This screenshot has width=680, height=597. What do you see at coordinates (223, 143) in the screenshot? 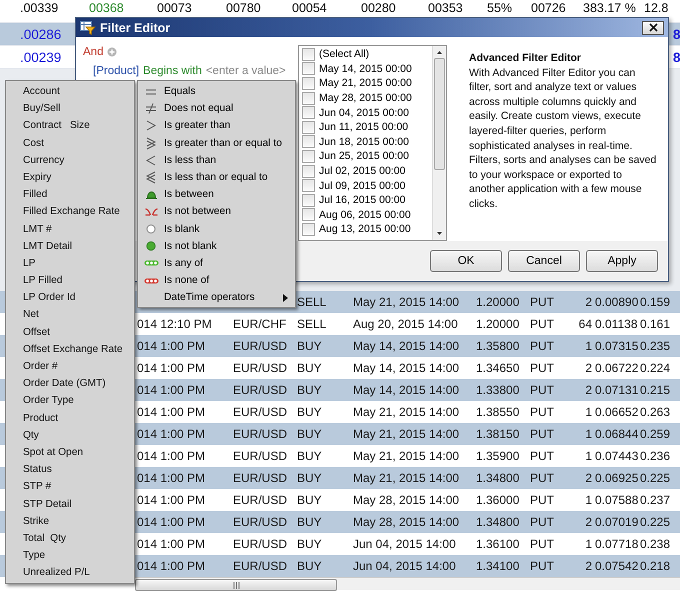
I see `menu-item: Is greater than or equal to` at bounding box center [223, 143].